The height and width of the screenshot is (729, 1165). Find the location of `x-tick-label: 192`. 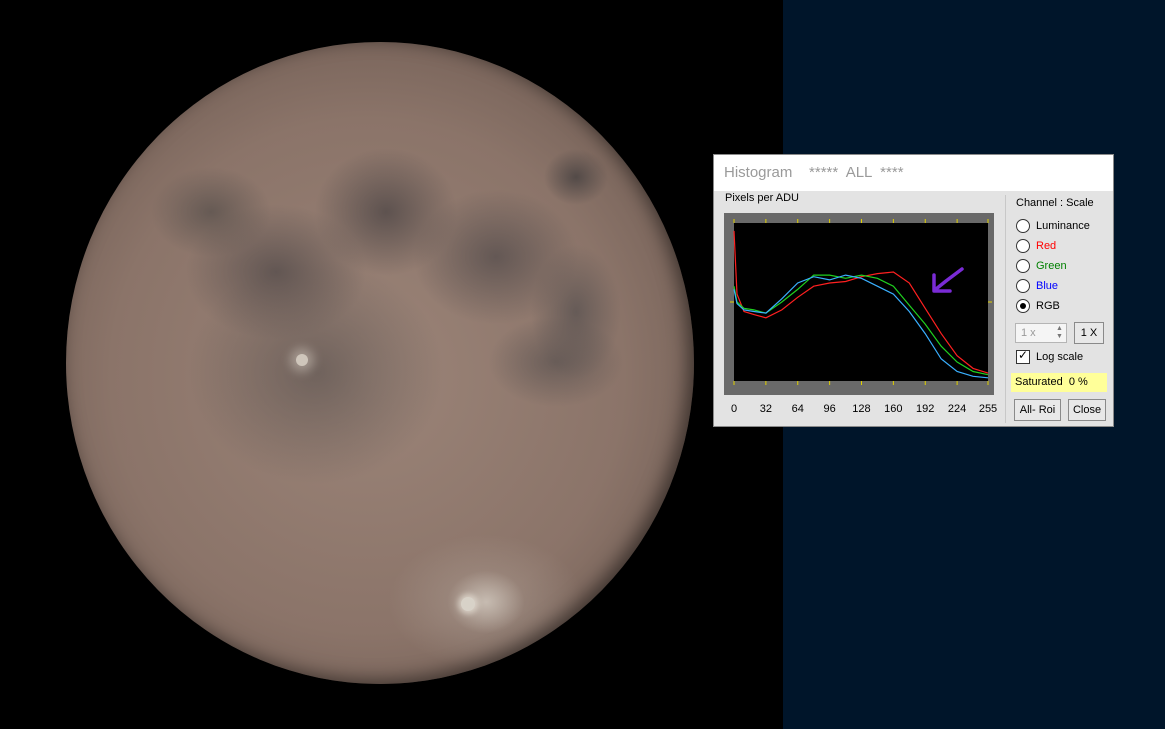

x-tick-label: 192 is located at coordinates (925, 409).